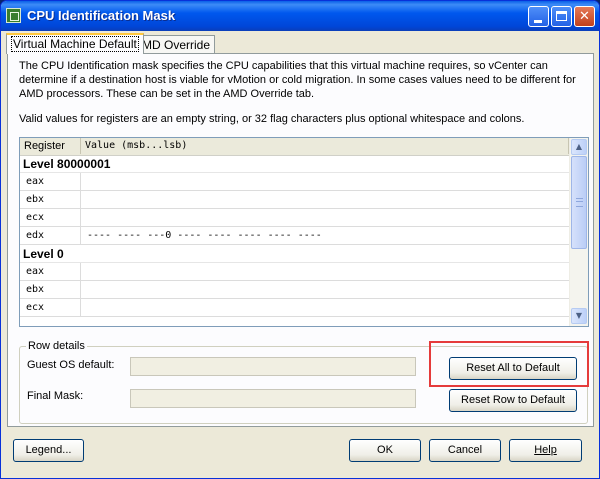 This screenshot has height=479, width=600. I want to click on highlight-box, so click(509, 364).